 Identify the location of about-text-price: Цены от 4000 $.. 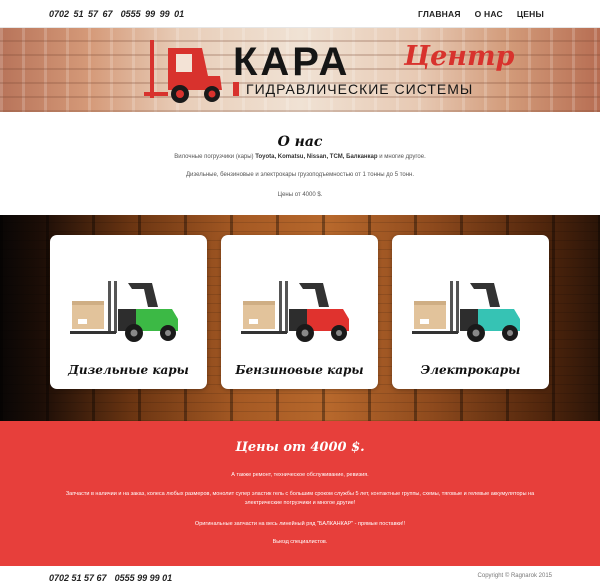
(300, 195).